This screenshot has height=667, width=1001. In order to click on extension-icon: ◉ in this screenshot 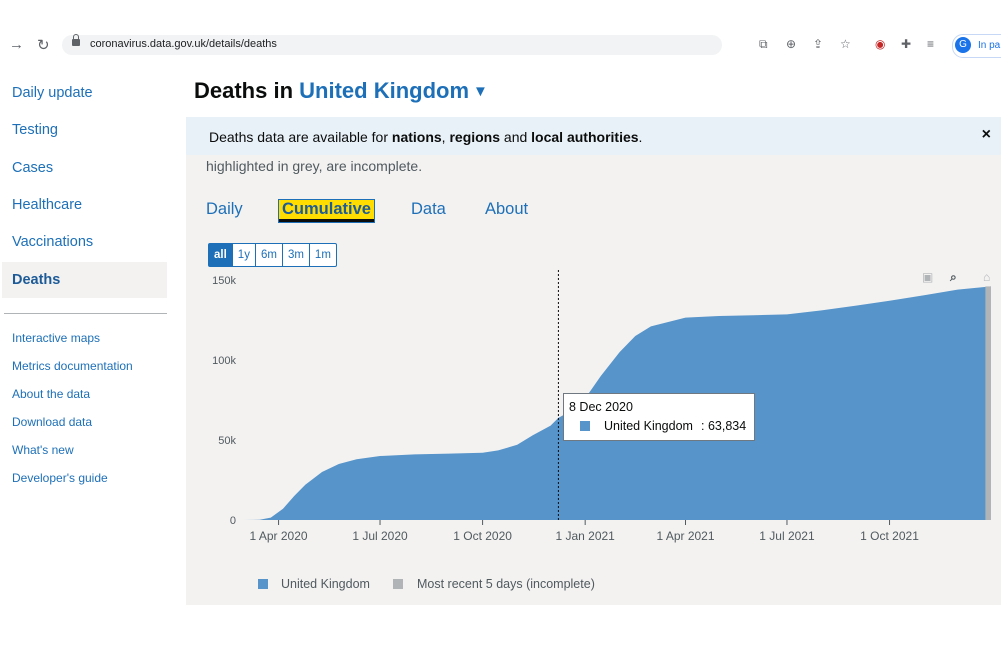, I will do `click(880, 44)`.